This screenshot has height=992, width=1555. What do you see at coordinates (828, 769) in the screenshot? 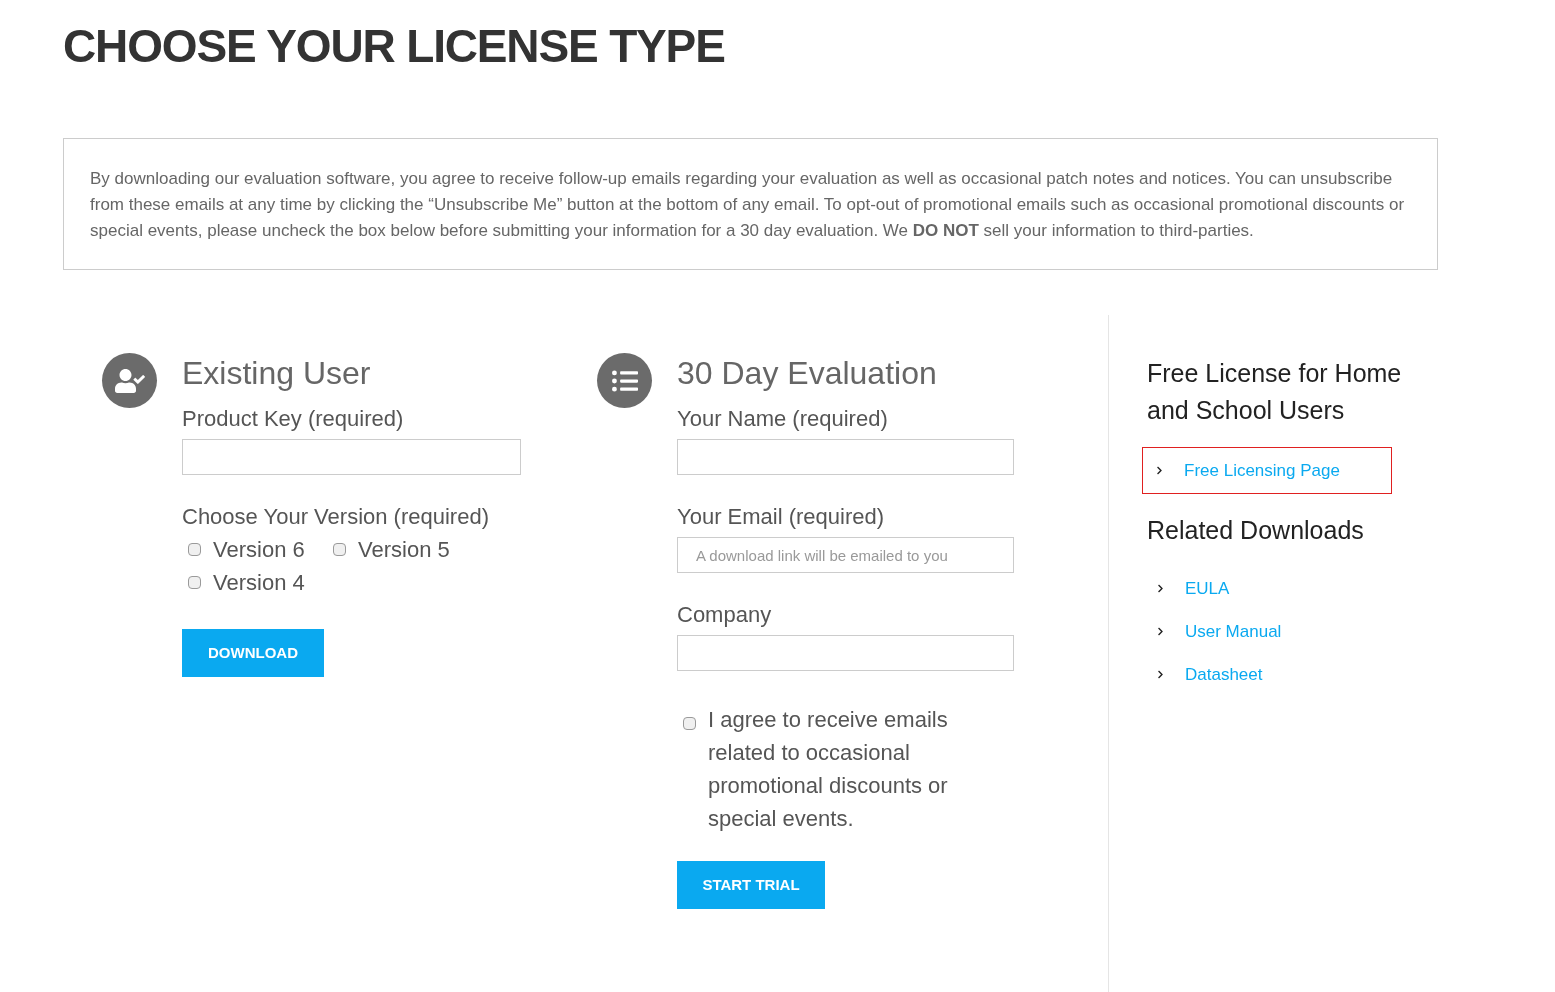
I see `consent-text: I agree to receive emails related to occasional promotional discounts or special events.` at bounding box center [828, 769].